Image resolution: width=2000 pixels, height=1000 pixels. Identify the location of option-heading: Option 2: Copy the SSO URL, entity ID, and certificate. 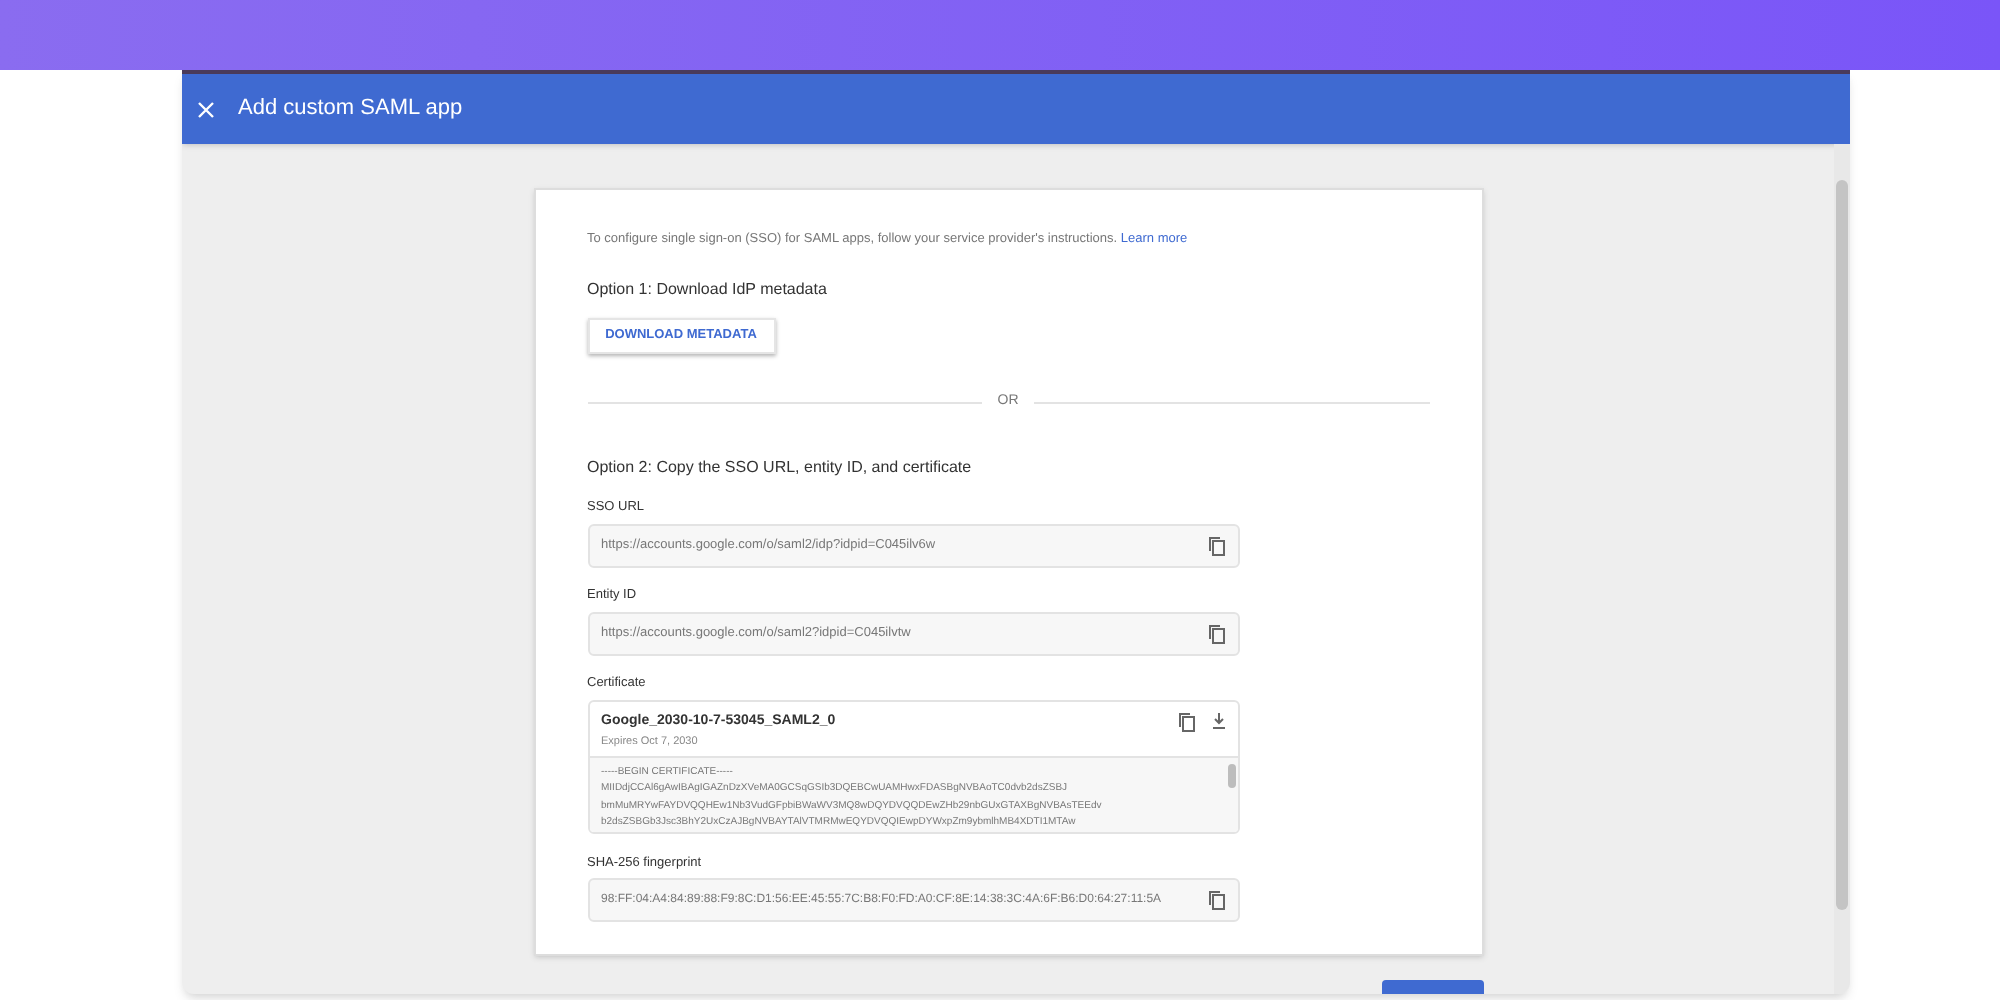
(780, 468).